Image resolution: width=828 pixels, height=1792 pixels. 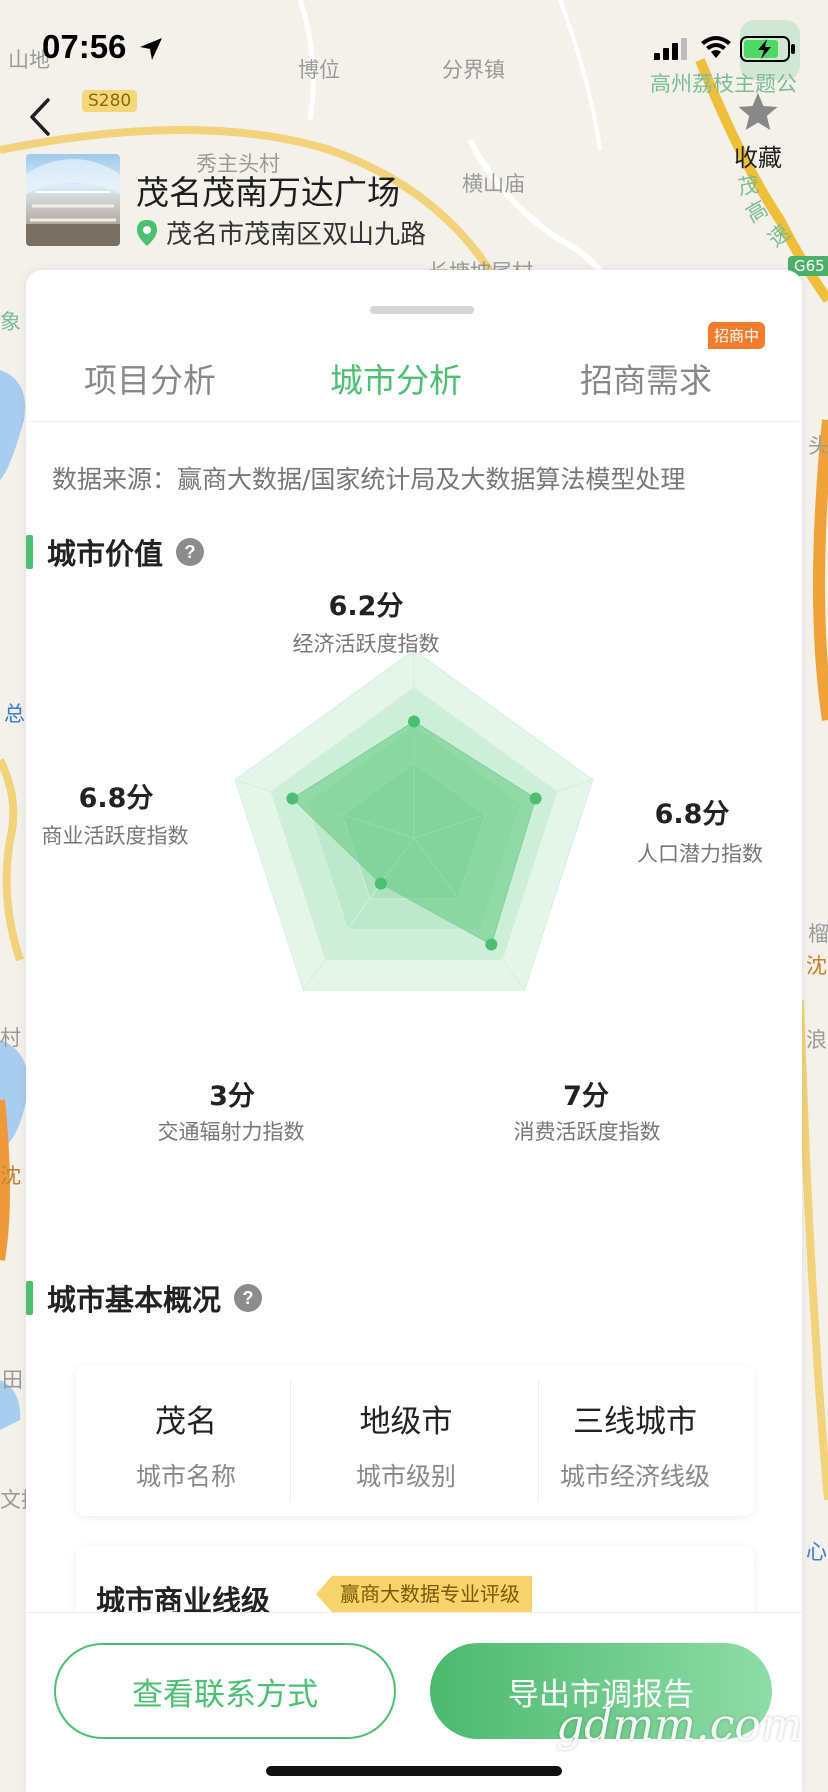 What do you see at coordinates (296, 235) in the screenshot?
I see `address-text: 茂名市茂南区双山九路` at bounding box center [296, 235].